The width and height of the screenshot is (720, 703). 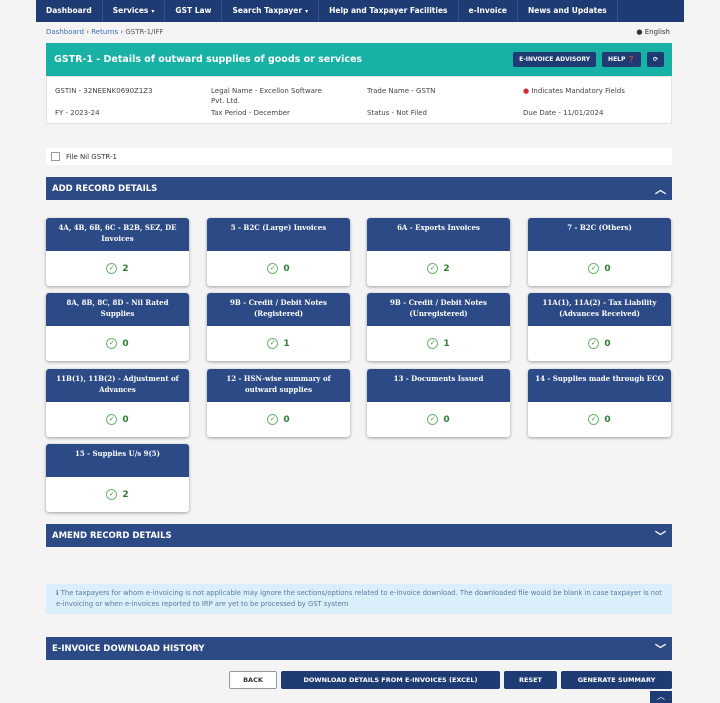 What do you see at coordinates (144, 32) in the screenshot?
I see `breadcrumb-current: GSTR-1/IFF` at bounding box center [144, 32].